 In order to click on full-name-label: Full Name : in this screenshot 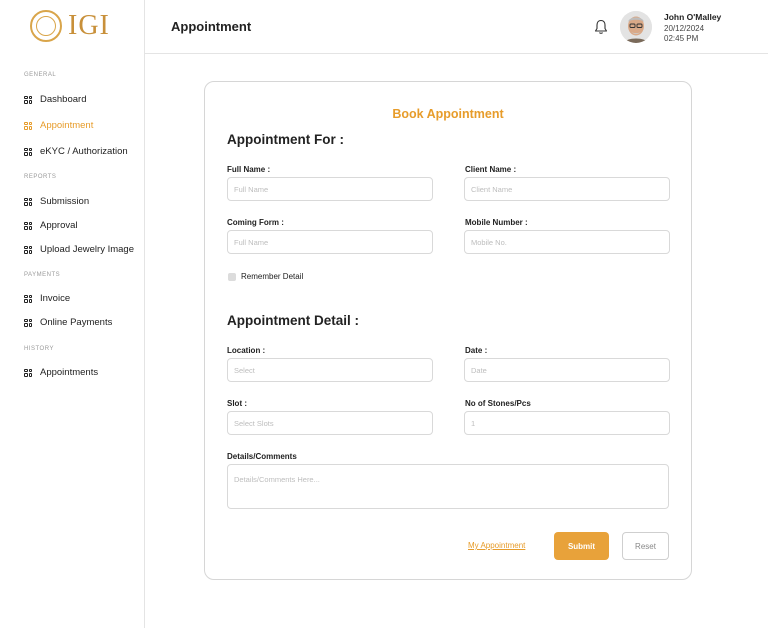, I will do `click(249, 169)`.